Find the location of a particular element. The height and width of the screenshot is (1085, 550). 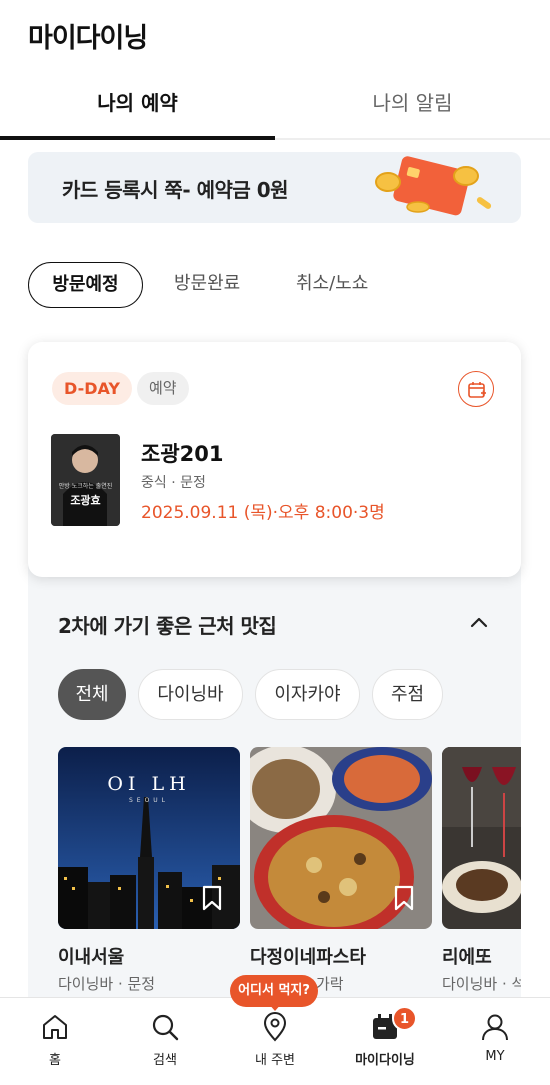

thumbnail-caption: 안방 노크하는 출연진 is located at coordinates (85, 486).